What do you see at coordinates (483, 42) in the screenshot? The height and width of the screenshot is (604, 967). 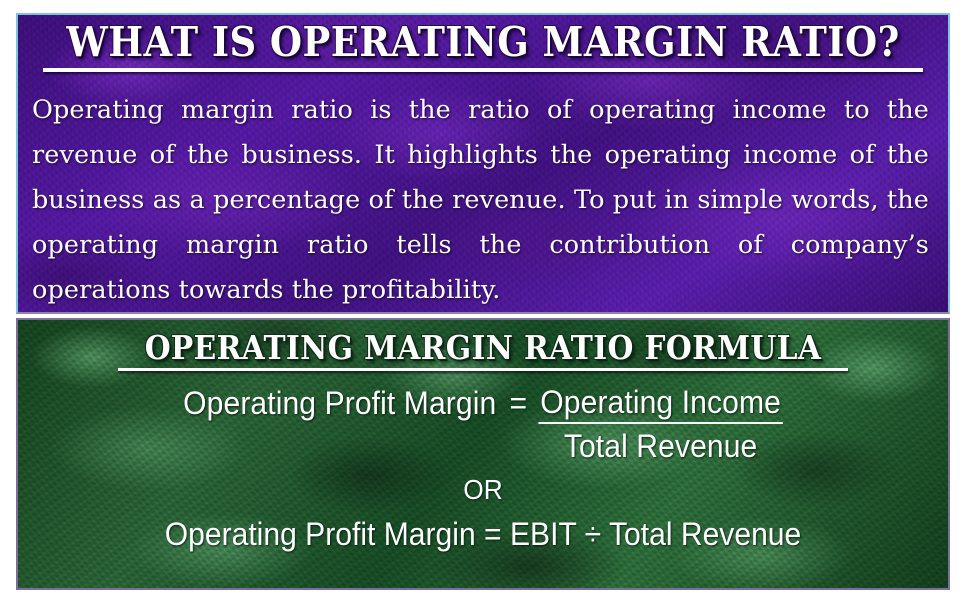 I see `page-title: What is Operating Margin Ratio?` at bounding box center [483, 42].